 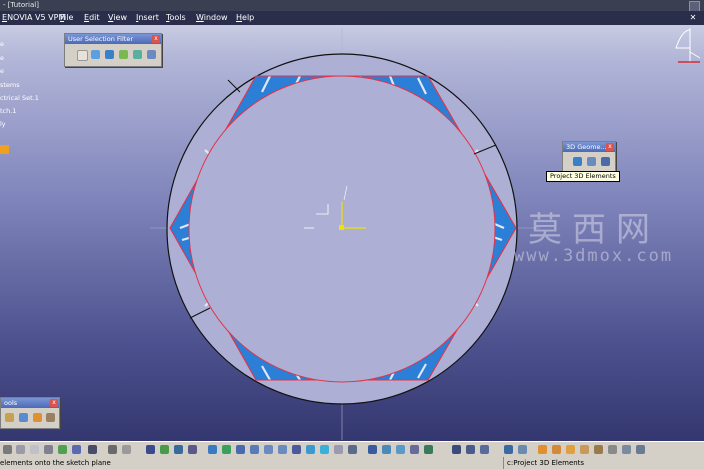 I want to click on axis-filter-icon, so click(x=151, y=54).